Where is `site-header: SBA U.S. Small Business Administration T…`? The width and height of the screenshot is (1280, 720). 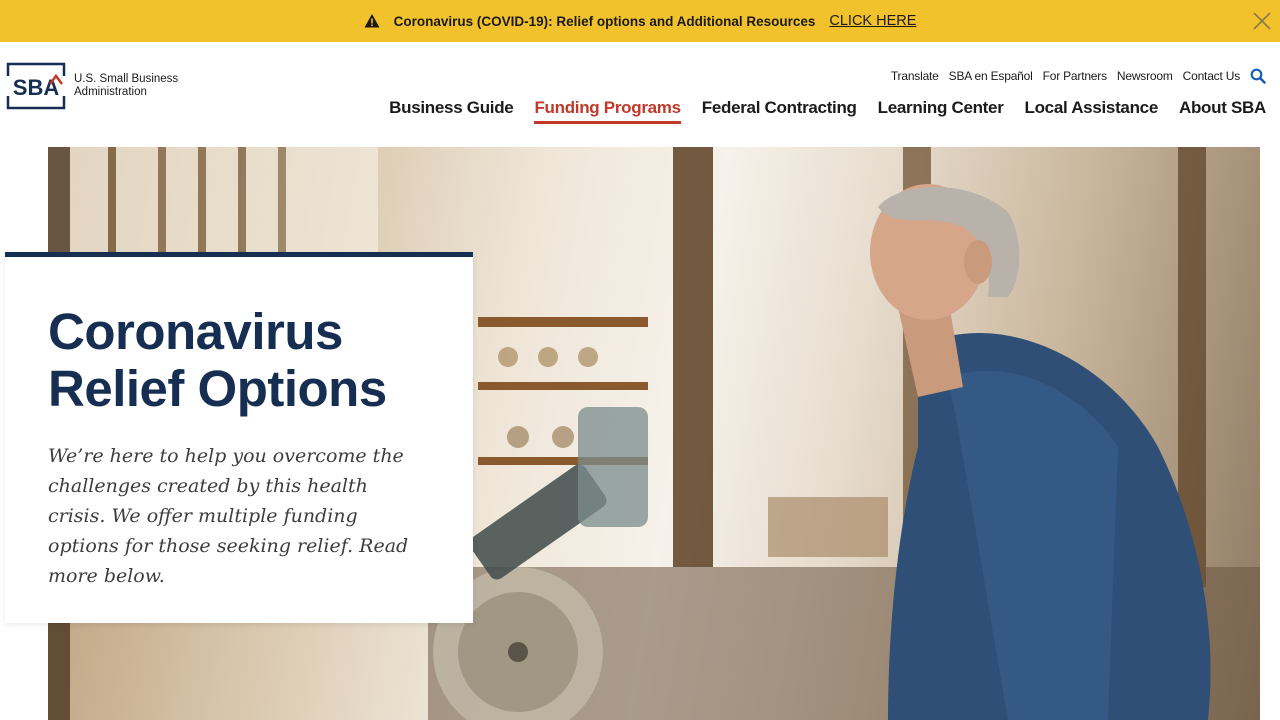
site-header: SBA U.S. Small Business Administration T… is located at coordinates (640, 94).